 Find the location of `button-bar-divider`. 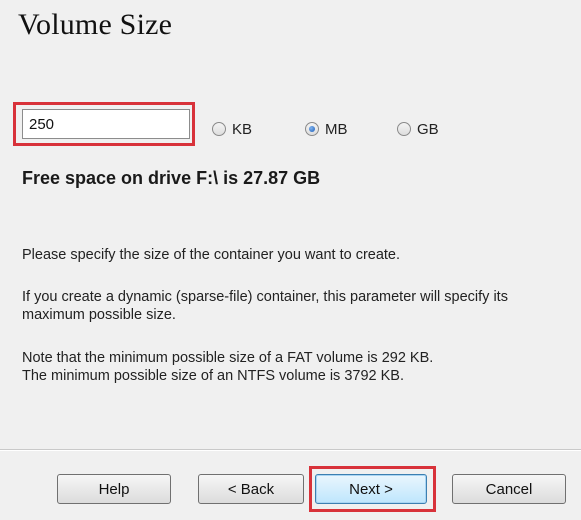

button-bar-divider is located at coordinates (290, 449).